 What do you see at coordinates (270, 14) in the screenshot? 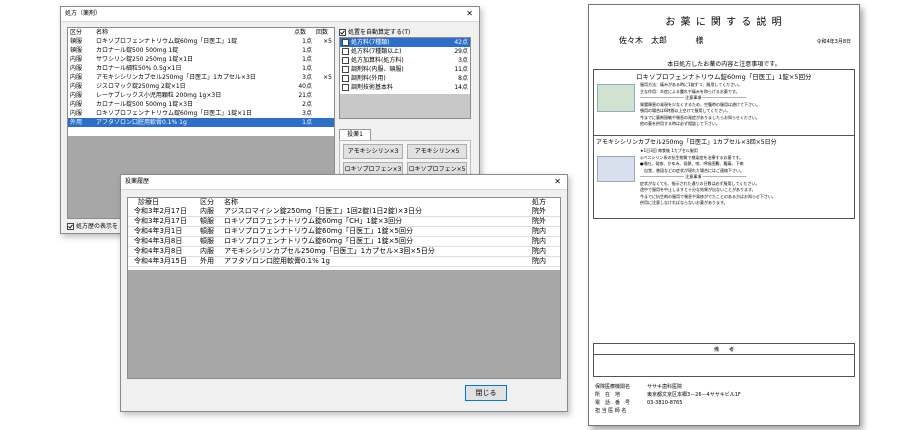
I see `prescription-titlebar: 処方（薬剤） ✕` at bounding box center [270, 14].